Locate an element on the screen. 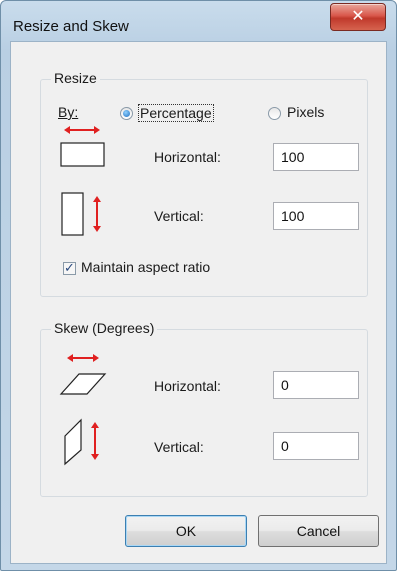  close-button: ✕ is located at coordinates (358, 17).